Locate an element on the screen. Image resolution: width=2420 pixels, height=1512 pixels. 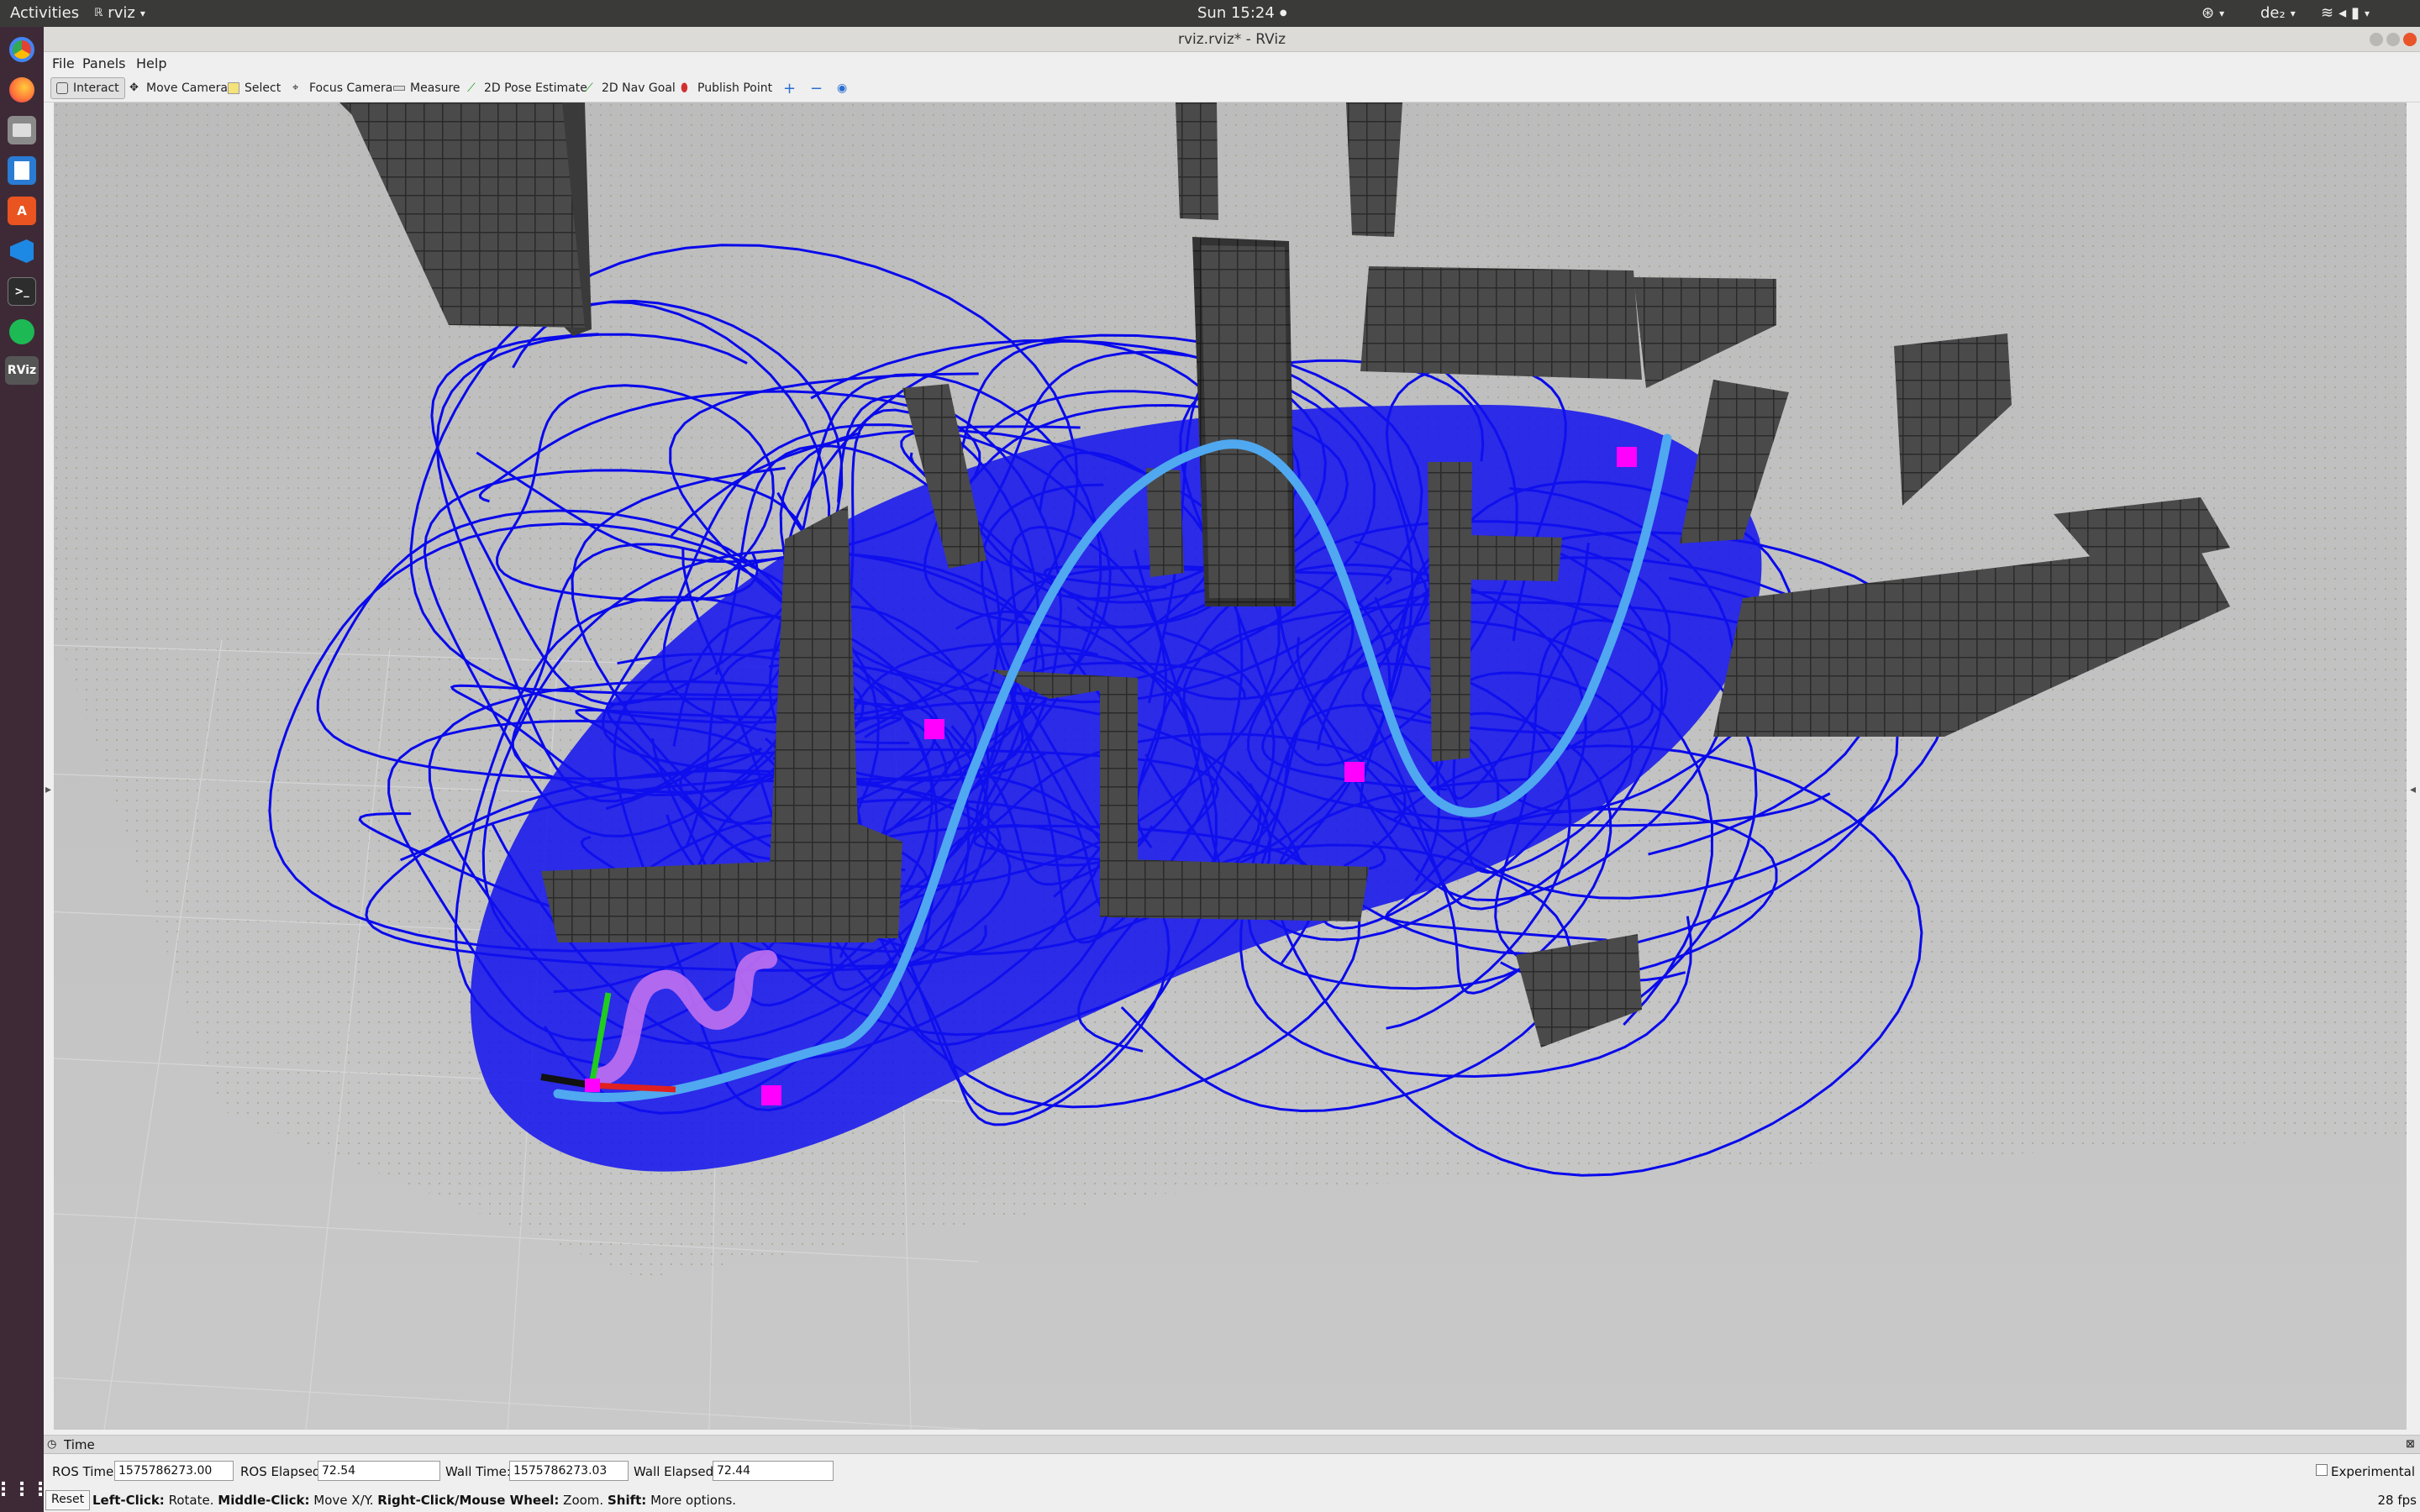
hand-icon is located at coordinates (62, 88).